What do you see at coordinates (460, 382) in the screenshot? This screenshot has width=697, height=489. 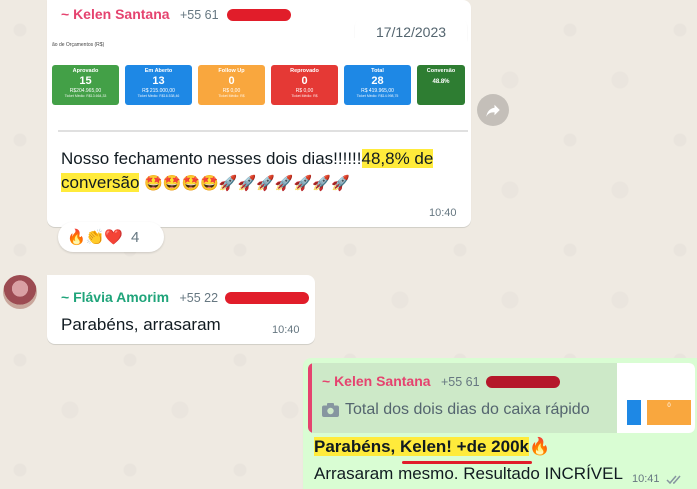 I see `quoted-phone: +55 61` at bounding box center [460, 382].